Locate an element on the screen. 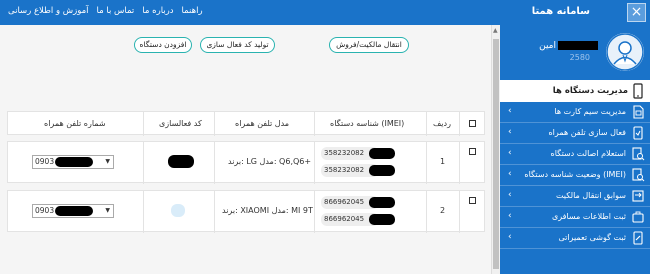  user-avatar-icon is located at coordinates (625, 52).